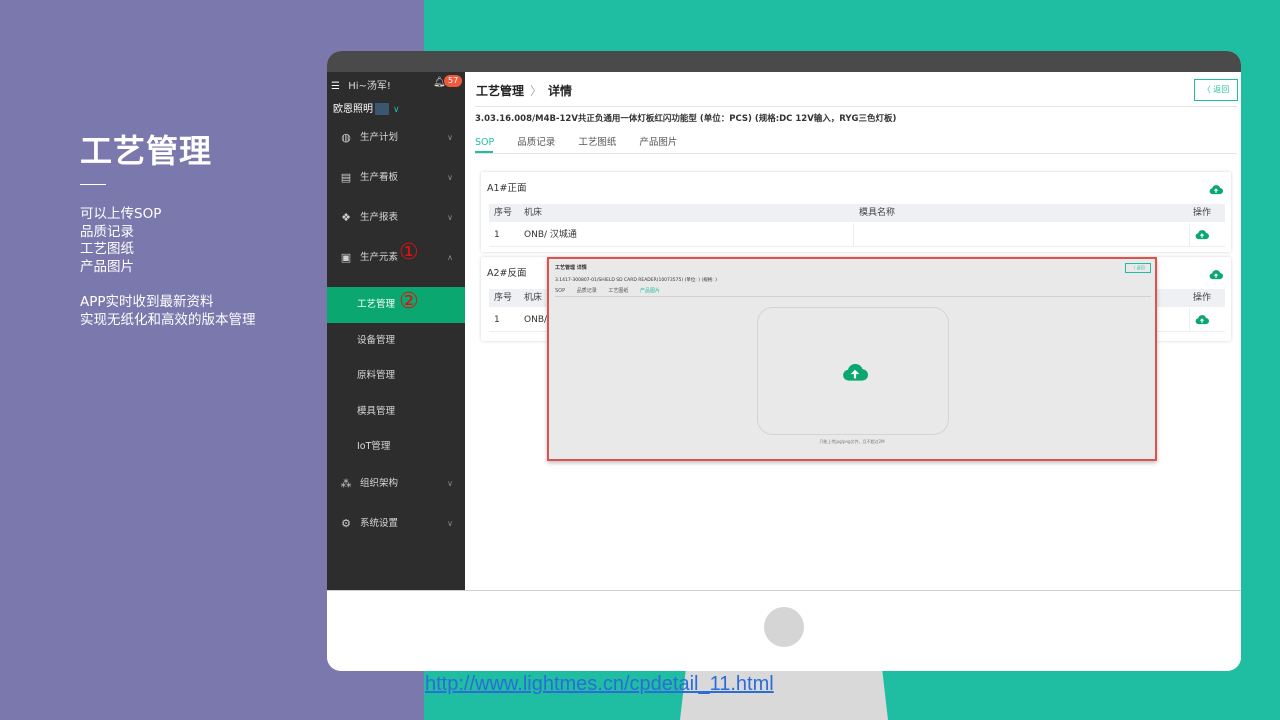 This screenshot has width=1280, height=720. I want to click on sidebar-item-production-elements: ▣ 生产元素 ∧, so click(396, 258).